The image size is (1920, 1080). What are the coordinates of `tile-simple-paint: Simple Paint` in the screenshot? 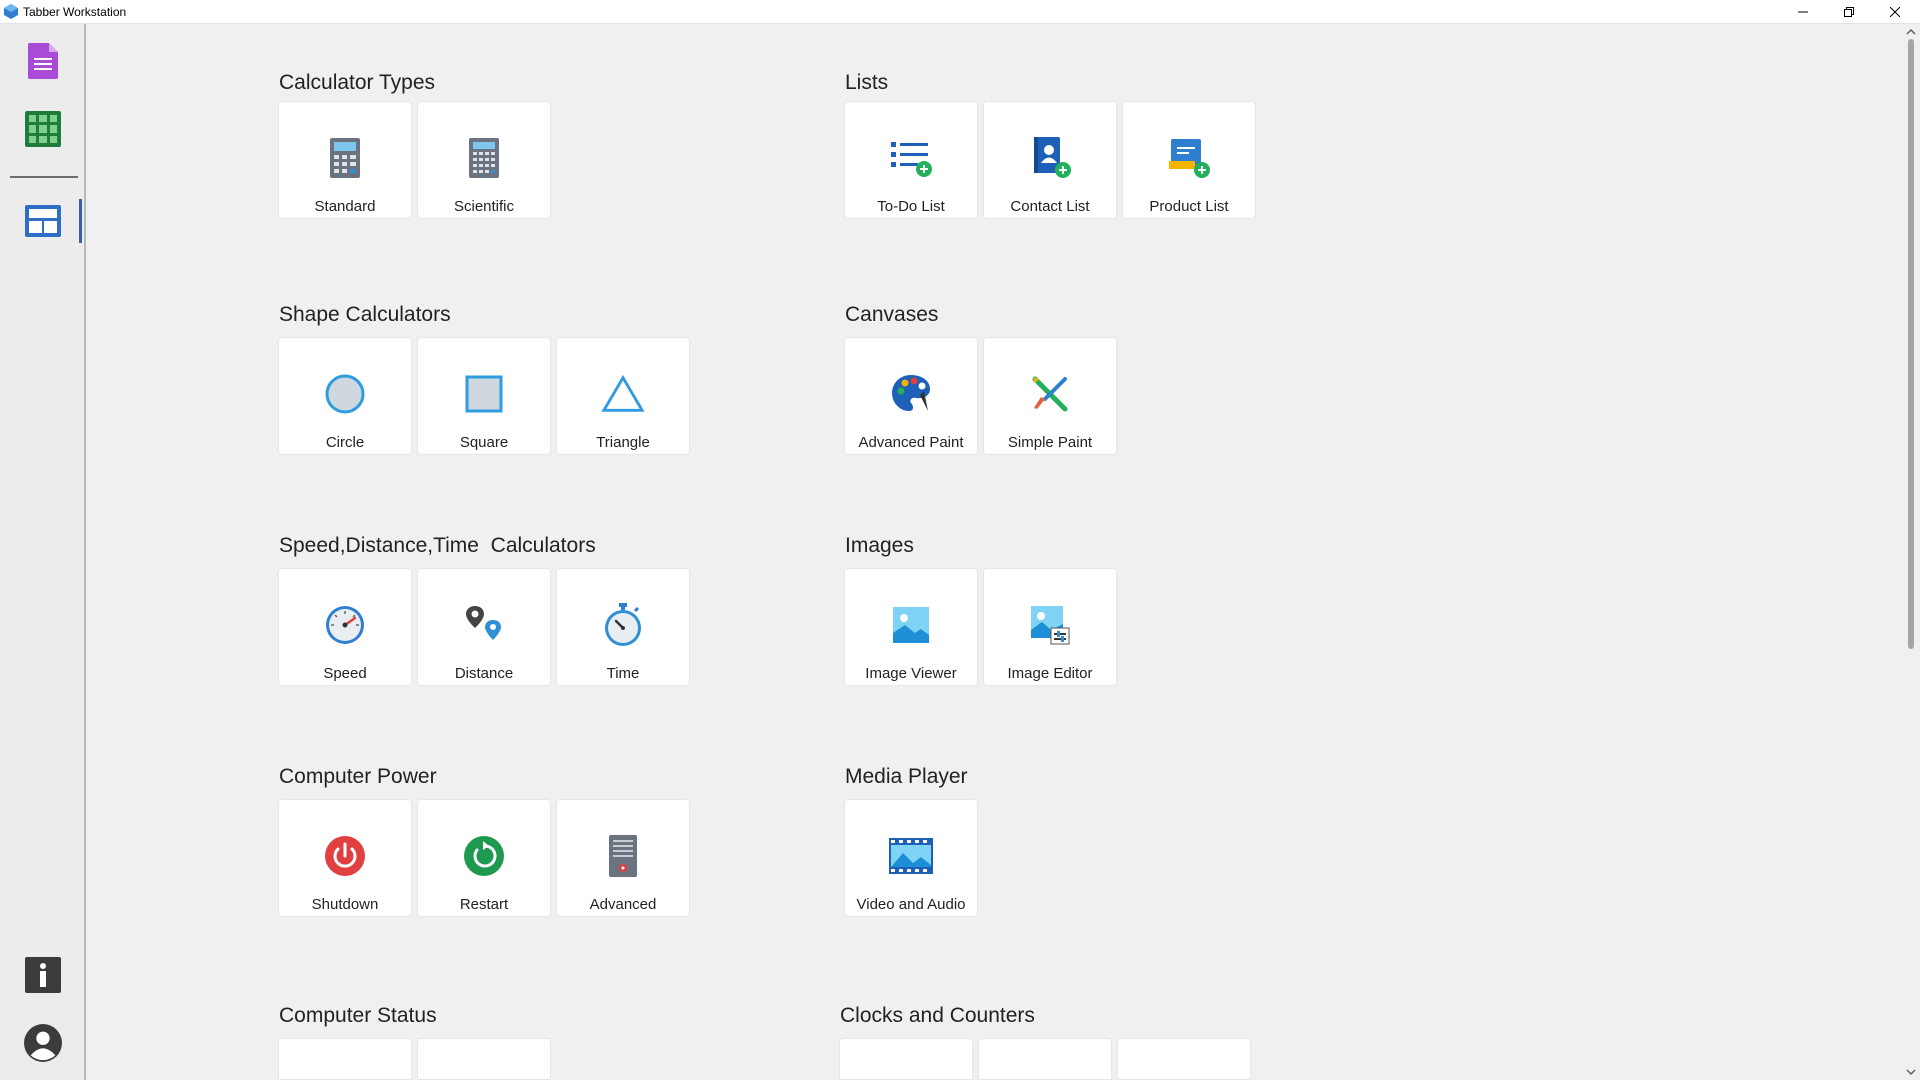 It's located at (1050, 396).